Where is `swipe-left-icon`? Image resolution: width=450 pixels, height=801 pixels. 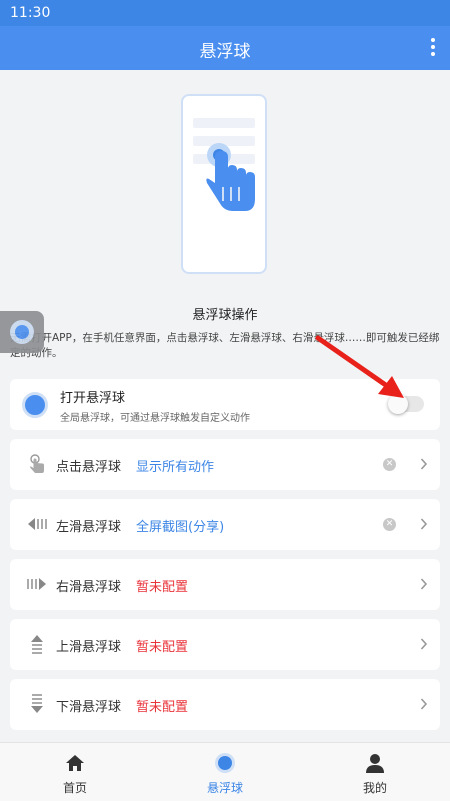 swipe-left-icon is located at coordinates (37, 524).